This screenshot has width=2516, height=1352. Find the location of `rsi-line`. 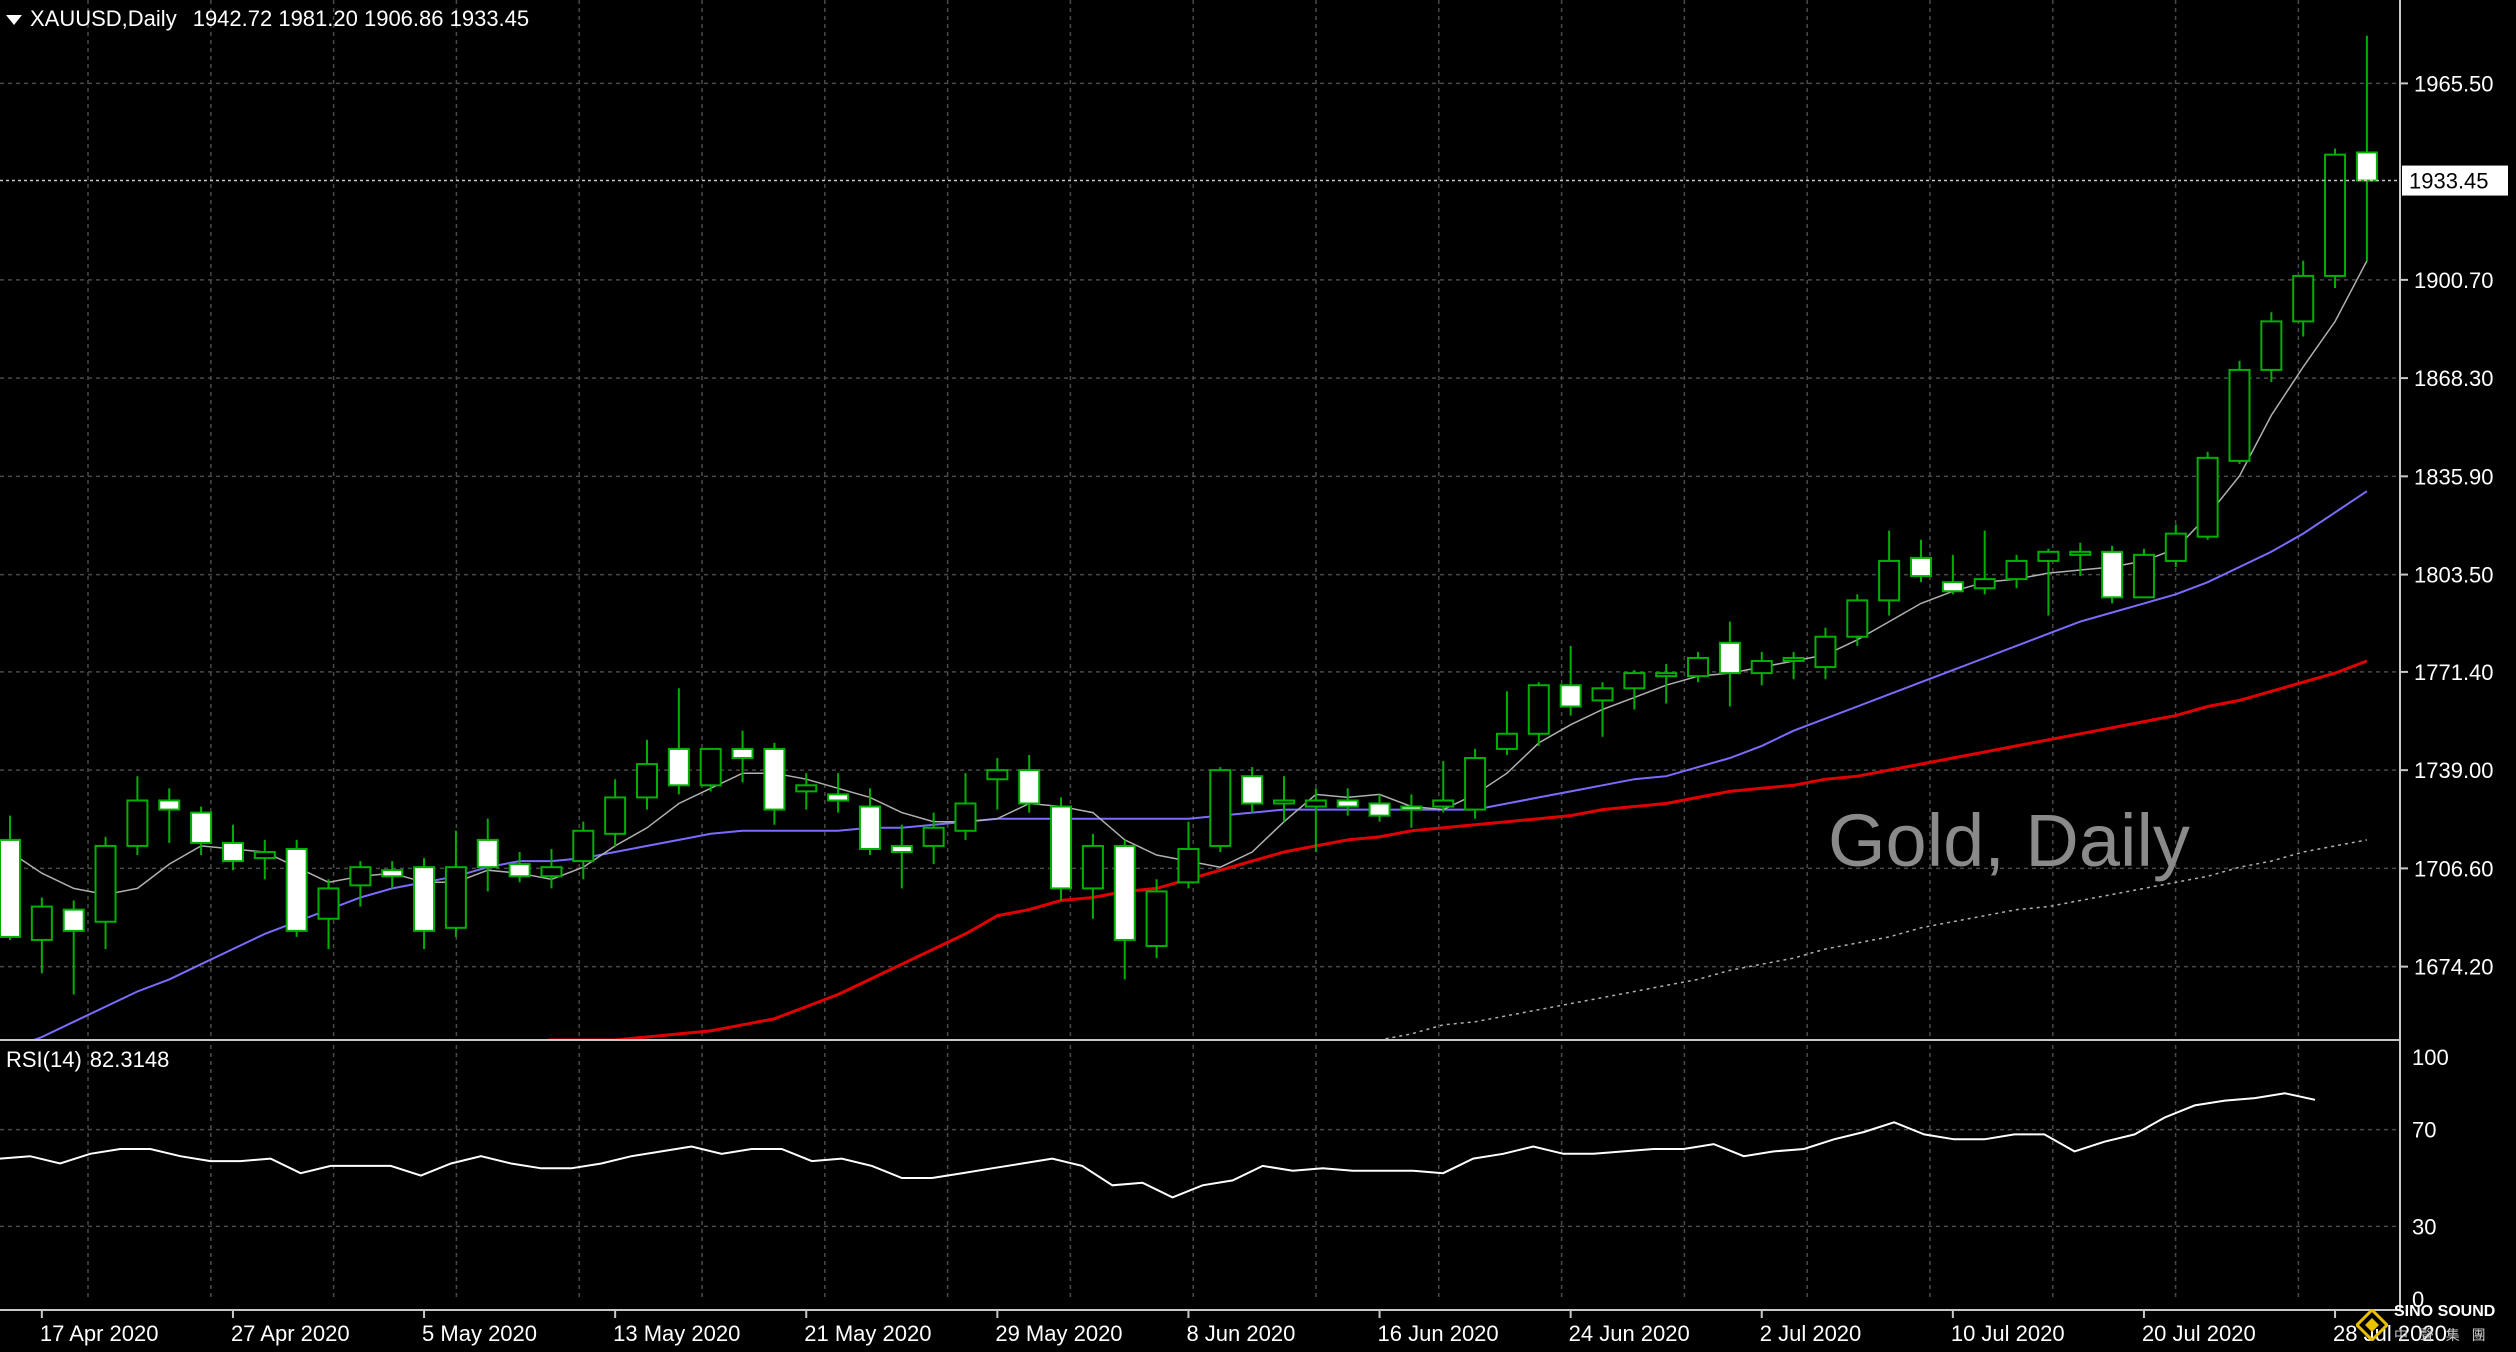

rsi-line is located at coordinates (1158, 1145).